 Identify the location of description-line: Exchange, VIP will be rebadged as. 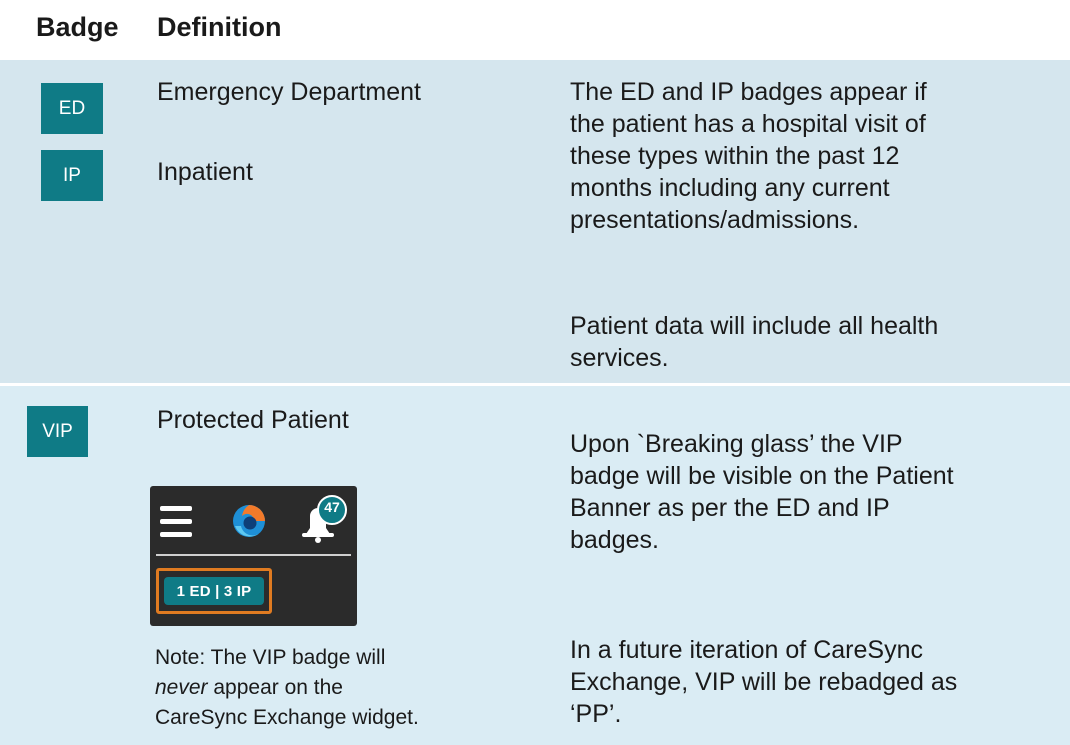
(764, 682).